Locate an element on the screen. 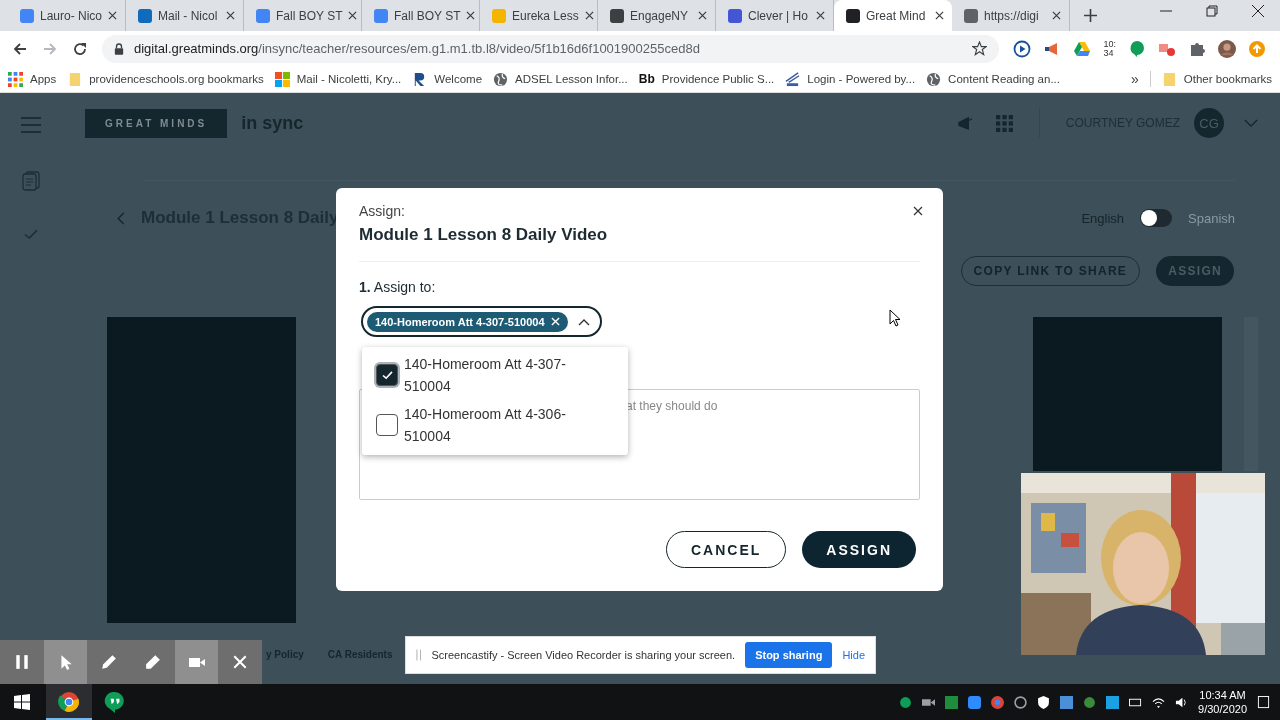 The height and width of the screenshot is (720, 1280). chat-icon is located at coordinates (115, 702).